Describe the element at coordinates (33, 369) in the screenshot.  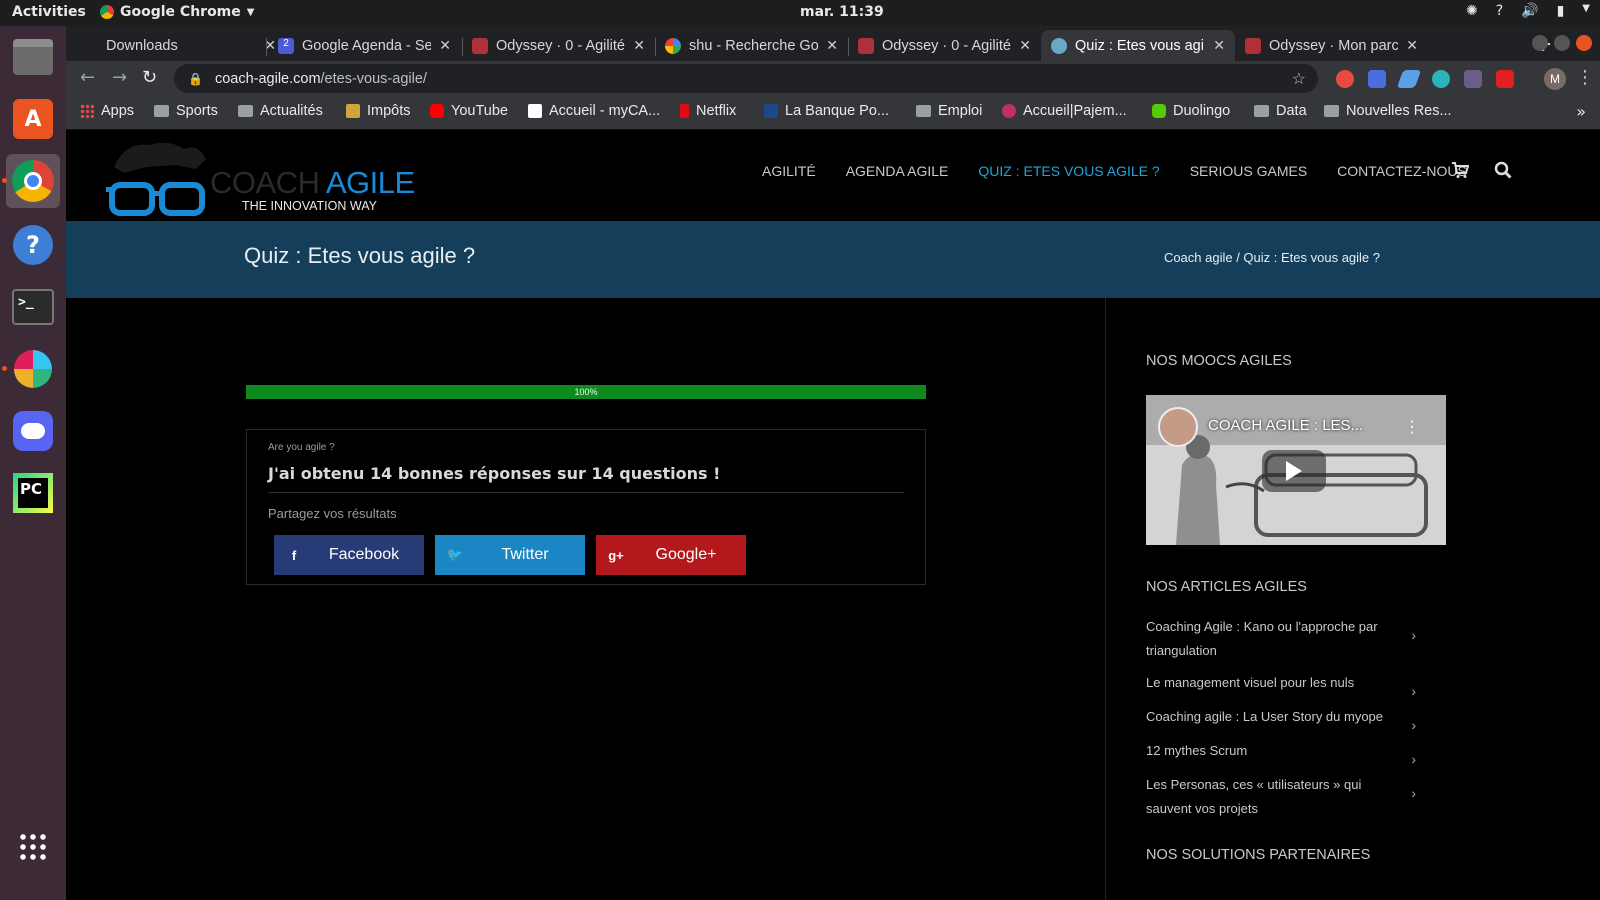
I see `dock-slack` at that location.